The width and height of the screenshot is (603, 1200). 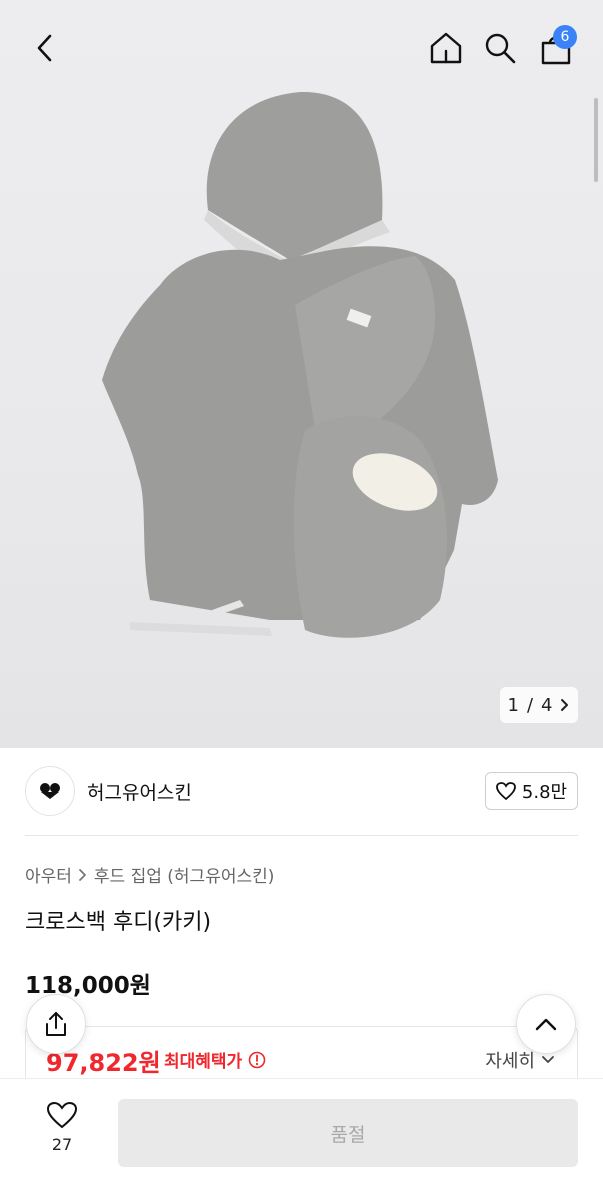 I want to click on share-button, so click(x=56, y=1024).